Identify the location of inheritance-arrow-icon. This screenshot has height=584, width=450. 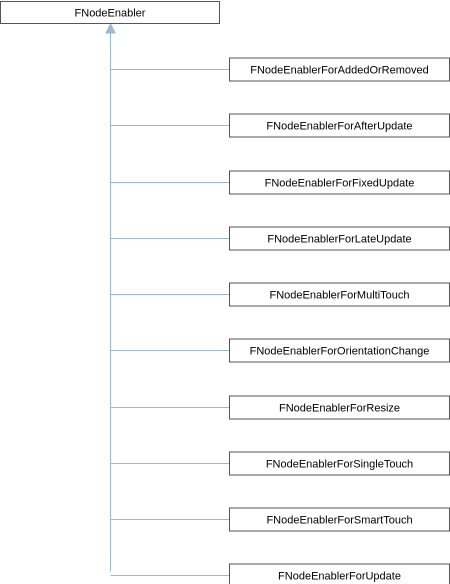
(110, 28).